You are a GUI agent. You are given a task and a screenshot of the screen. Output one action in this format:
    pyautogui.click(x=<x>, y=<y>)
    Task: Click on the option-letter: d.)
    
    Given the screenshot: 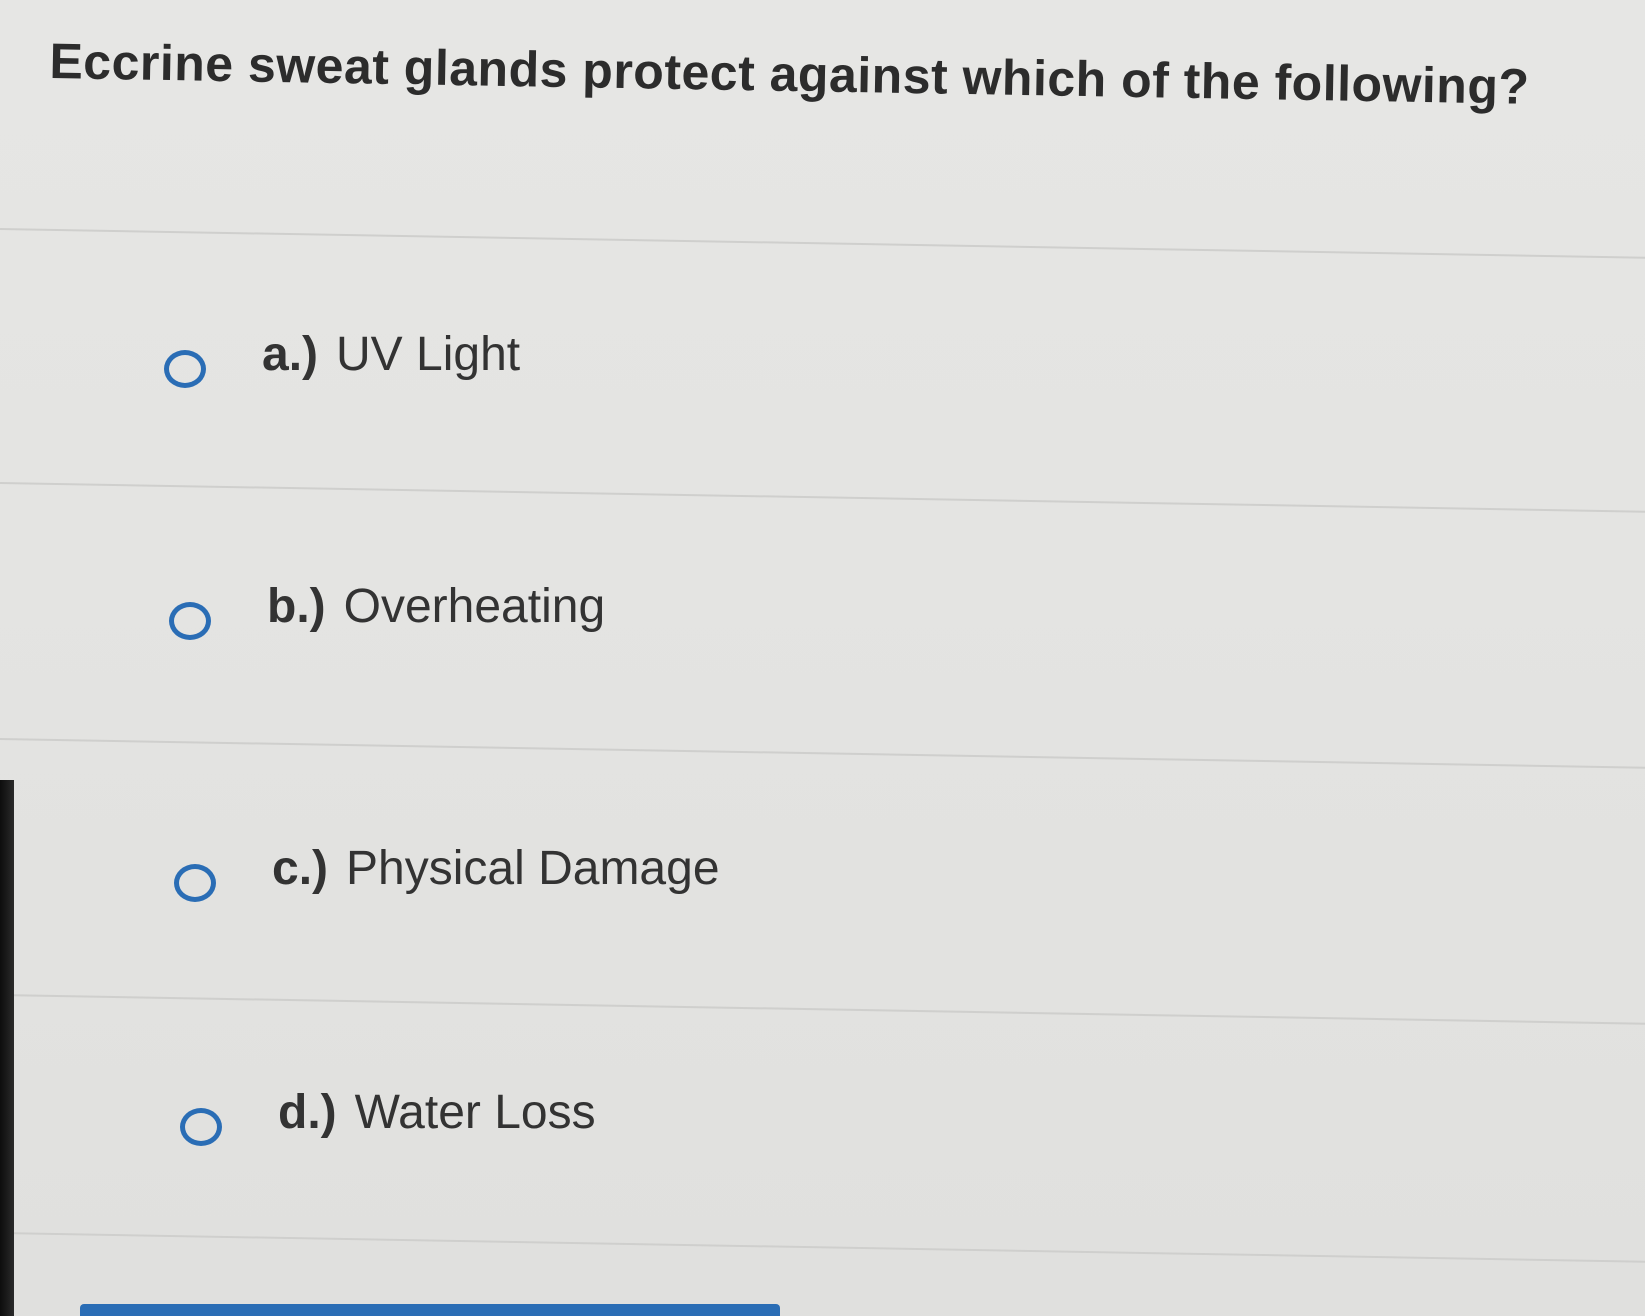 What is the action you would take?
    pyautogui.click(x=307, y=1112)
    